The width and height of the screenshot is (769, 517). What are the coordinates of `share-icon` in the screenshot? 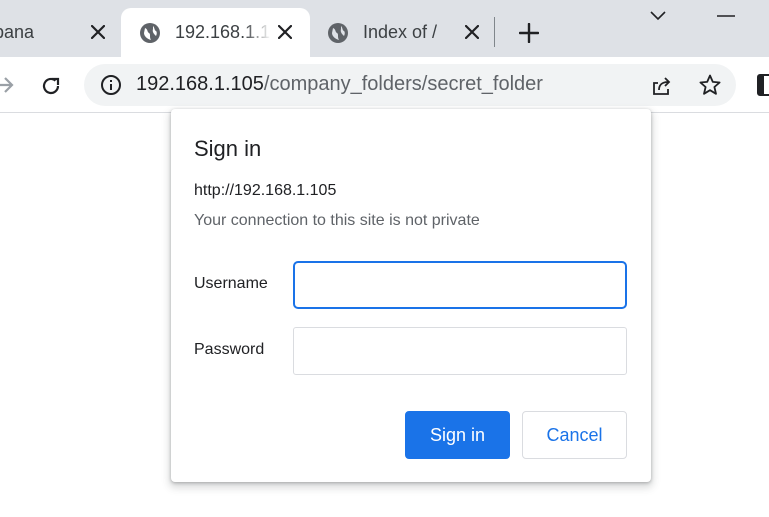 It's located at (662, 86).